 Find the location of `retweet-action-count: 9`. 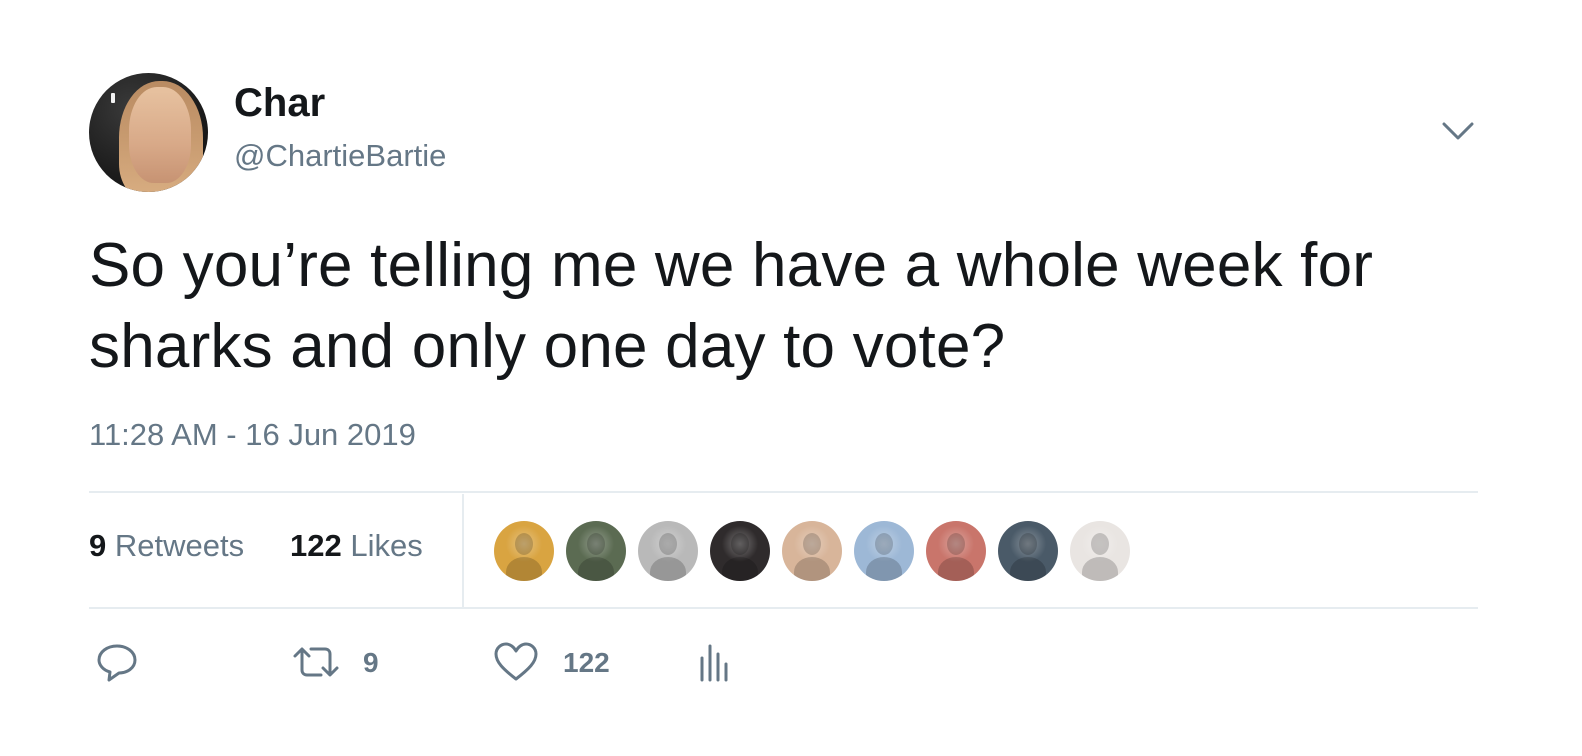

retweet-action-count: 9 is located at coordinates (371, 662).